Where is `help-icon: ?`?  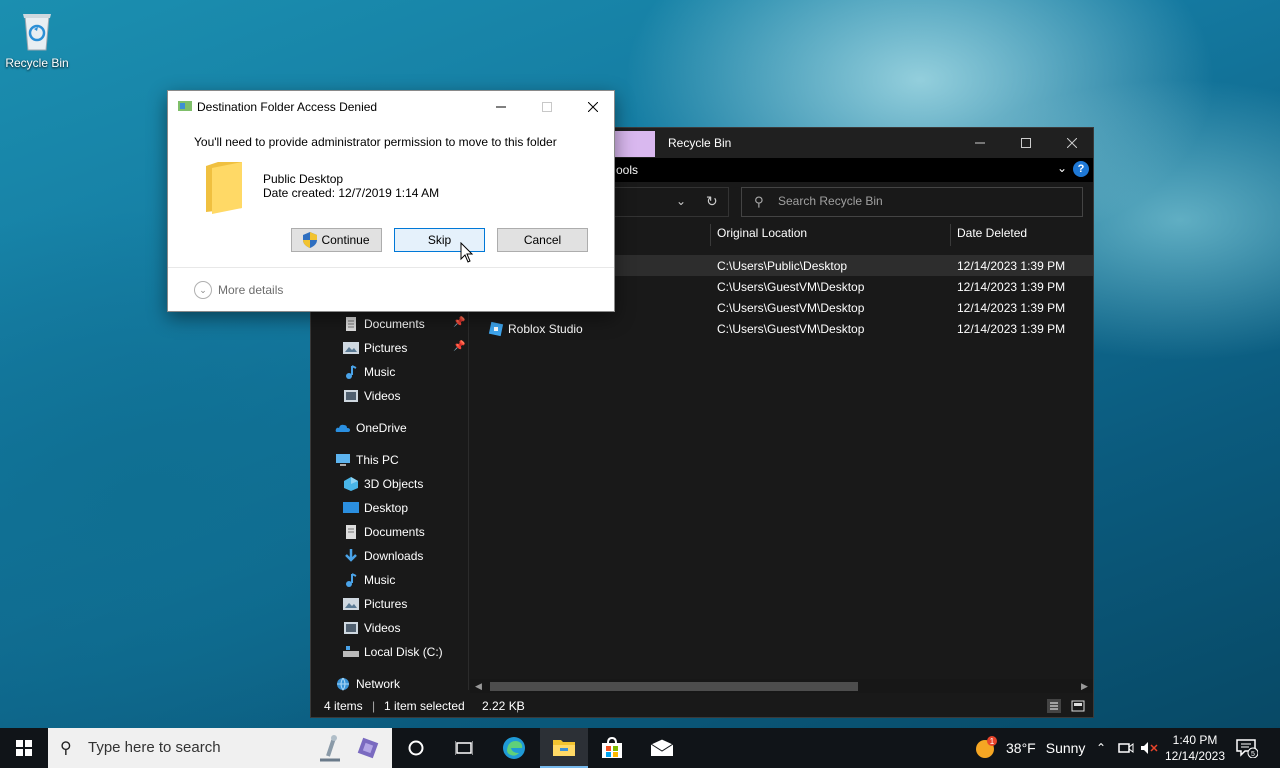 help-icon: ? is located at coordinates (1081, 169).